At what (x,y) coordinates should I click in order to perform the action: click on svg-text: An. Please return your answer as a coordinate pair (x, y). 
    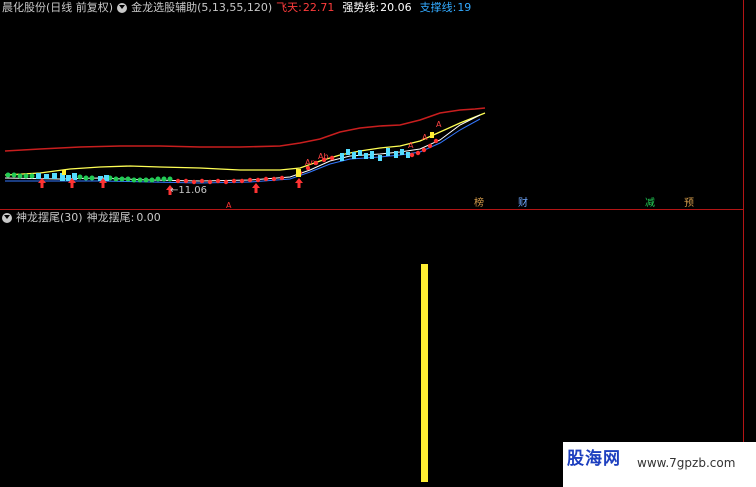
    Looking at the image, I should click on (310, 162).